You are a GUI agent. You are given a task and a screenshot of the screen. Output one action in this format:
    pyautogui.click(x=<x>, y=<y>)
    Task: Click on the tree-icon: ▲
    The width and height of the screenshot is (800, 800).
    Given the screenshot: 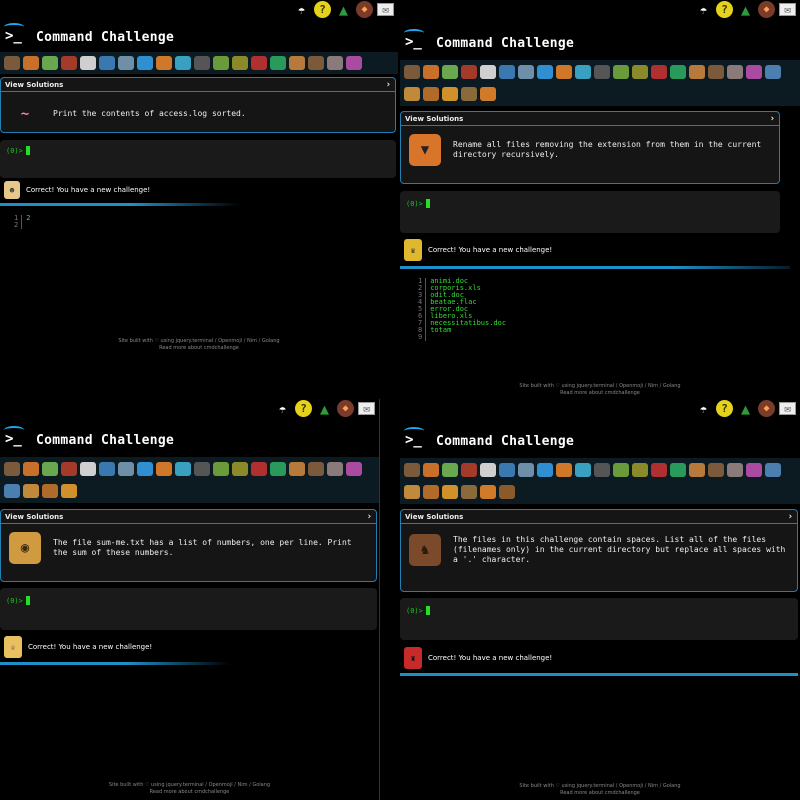 What is the action you would take?
    pyautogui.click(x=343, y=10)
    